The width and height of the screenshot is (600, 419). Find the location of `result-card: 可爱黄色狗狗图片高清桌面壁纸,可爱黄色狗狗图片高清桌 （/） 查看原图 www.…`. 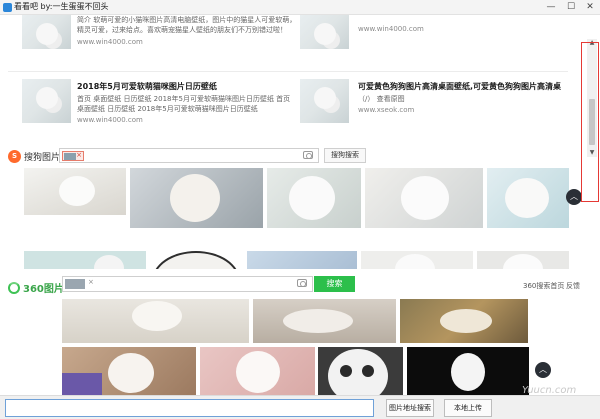

result-card: 可爱黄色狗狗图片高清桌面壁纸,可爱黄色狗狗图片高清桌 （/） 查看原图 www.… is located at coordinates (435, 104).